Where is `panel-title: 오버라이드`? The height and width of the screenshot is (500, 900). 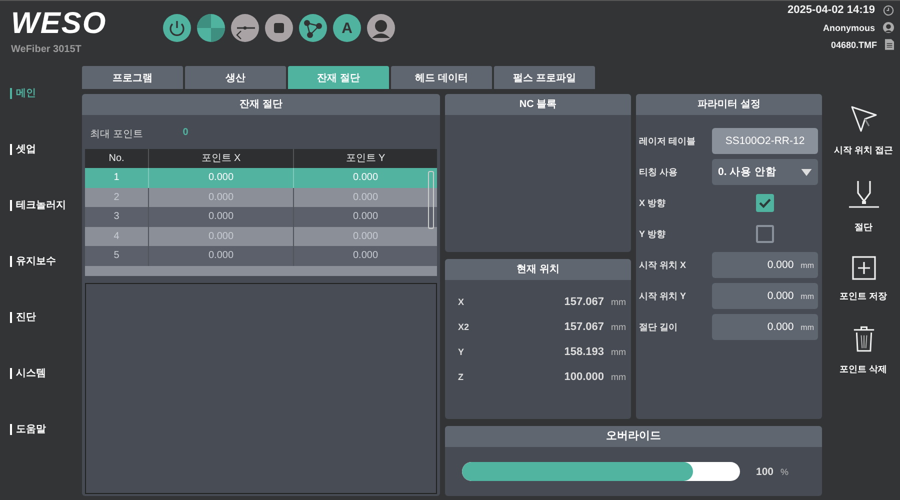
panel-title: 오버라이드 is located at coordinates (633, 436).